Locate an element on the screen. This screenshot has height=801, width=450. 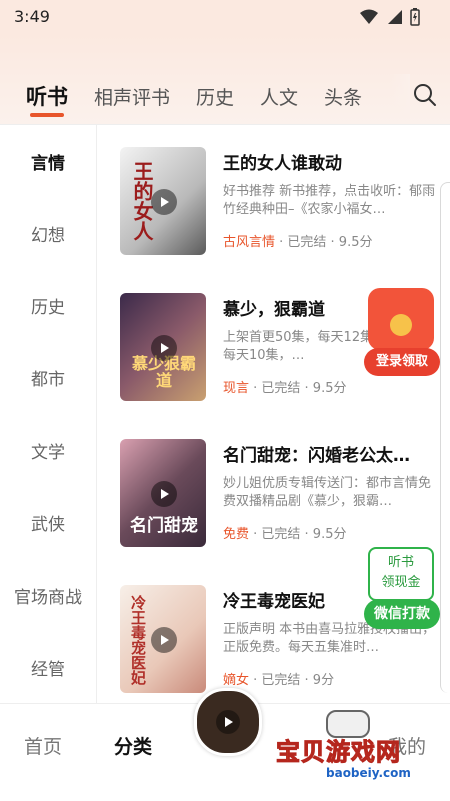
book-meta: 嫡女 · 已完结 · 9分 is located at coordinates (278, 678).